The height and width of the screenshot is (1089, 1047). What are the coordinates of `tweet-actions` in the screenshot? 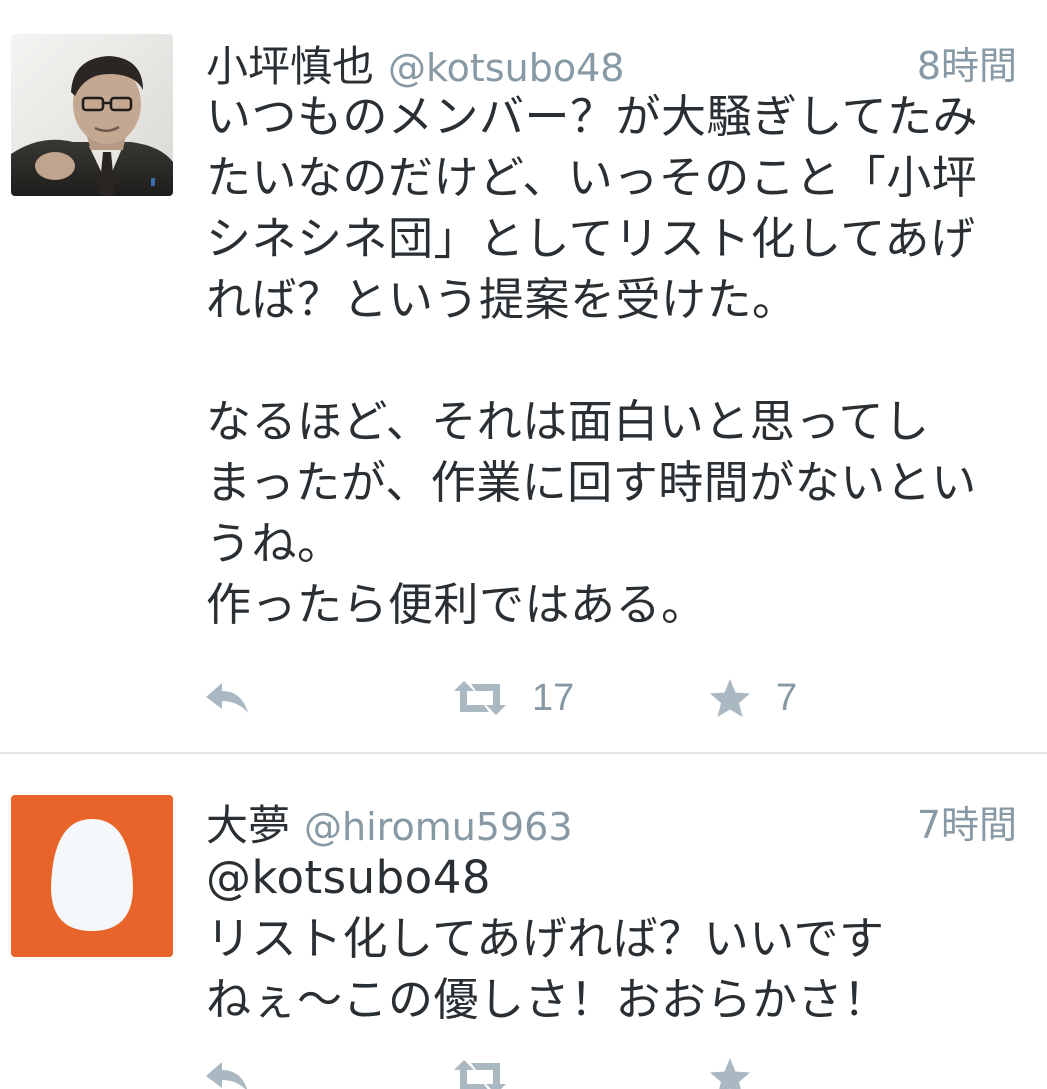 It's located at (600, 1070).